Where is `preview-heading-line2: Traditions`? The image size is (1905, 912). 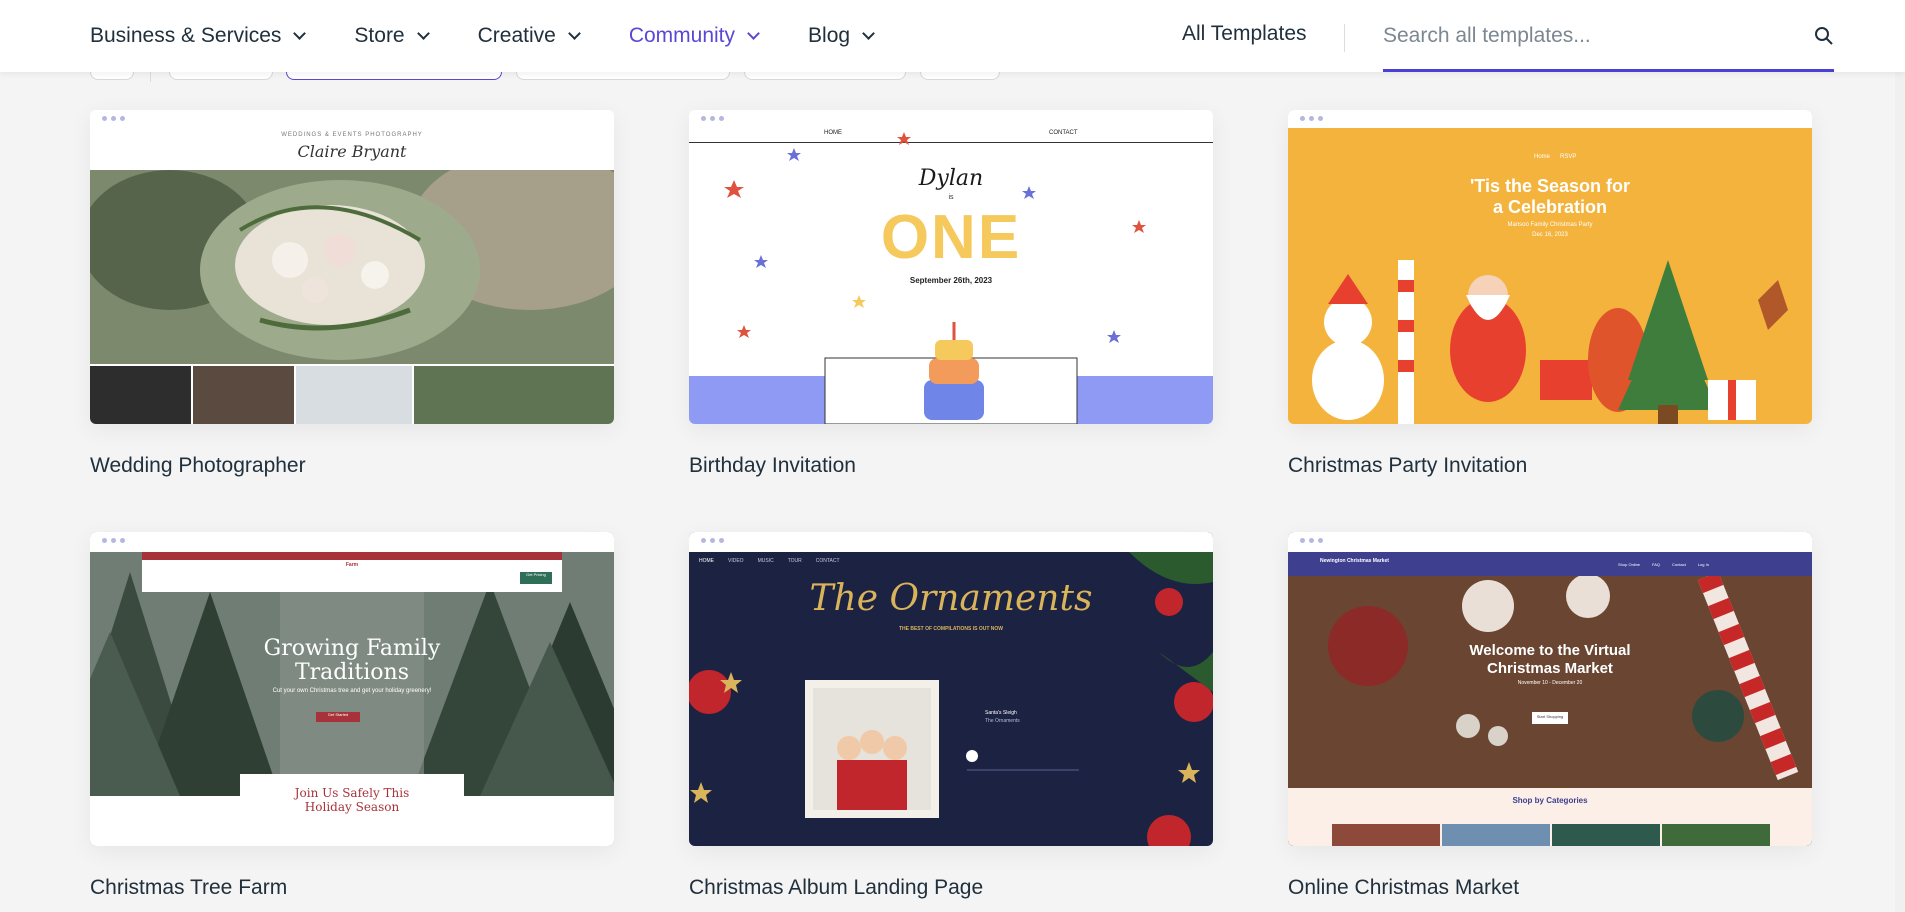 preview-heading-line2: Traditions is located at coordinates (351, 672).